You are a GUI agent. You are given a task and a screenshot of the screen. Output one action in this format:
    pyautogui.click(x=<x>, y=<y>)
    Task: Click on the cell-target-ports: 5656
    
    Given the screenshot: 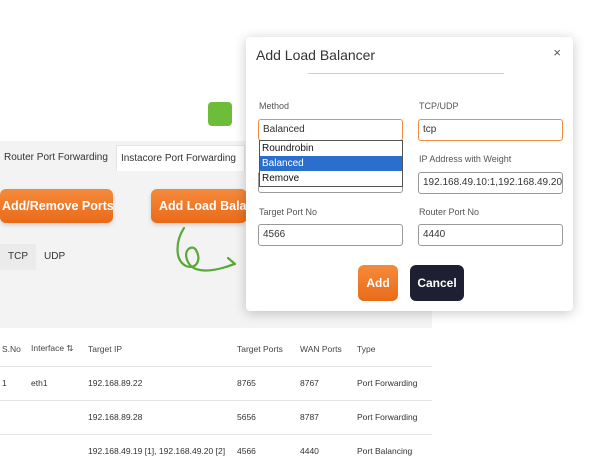 What is the action you would take?
    pyautogui.click(x=268, y=416)
    